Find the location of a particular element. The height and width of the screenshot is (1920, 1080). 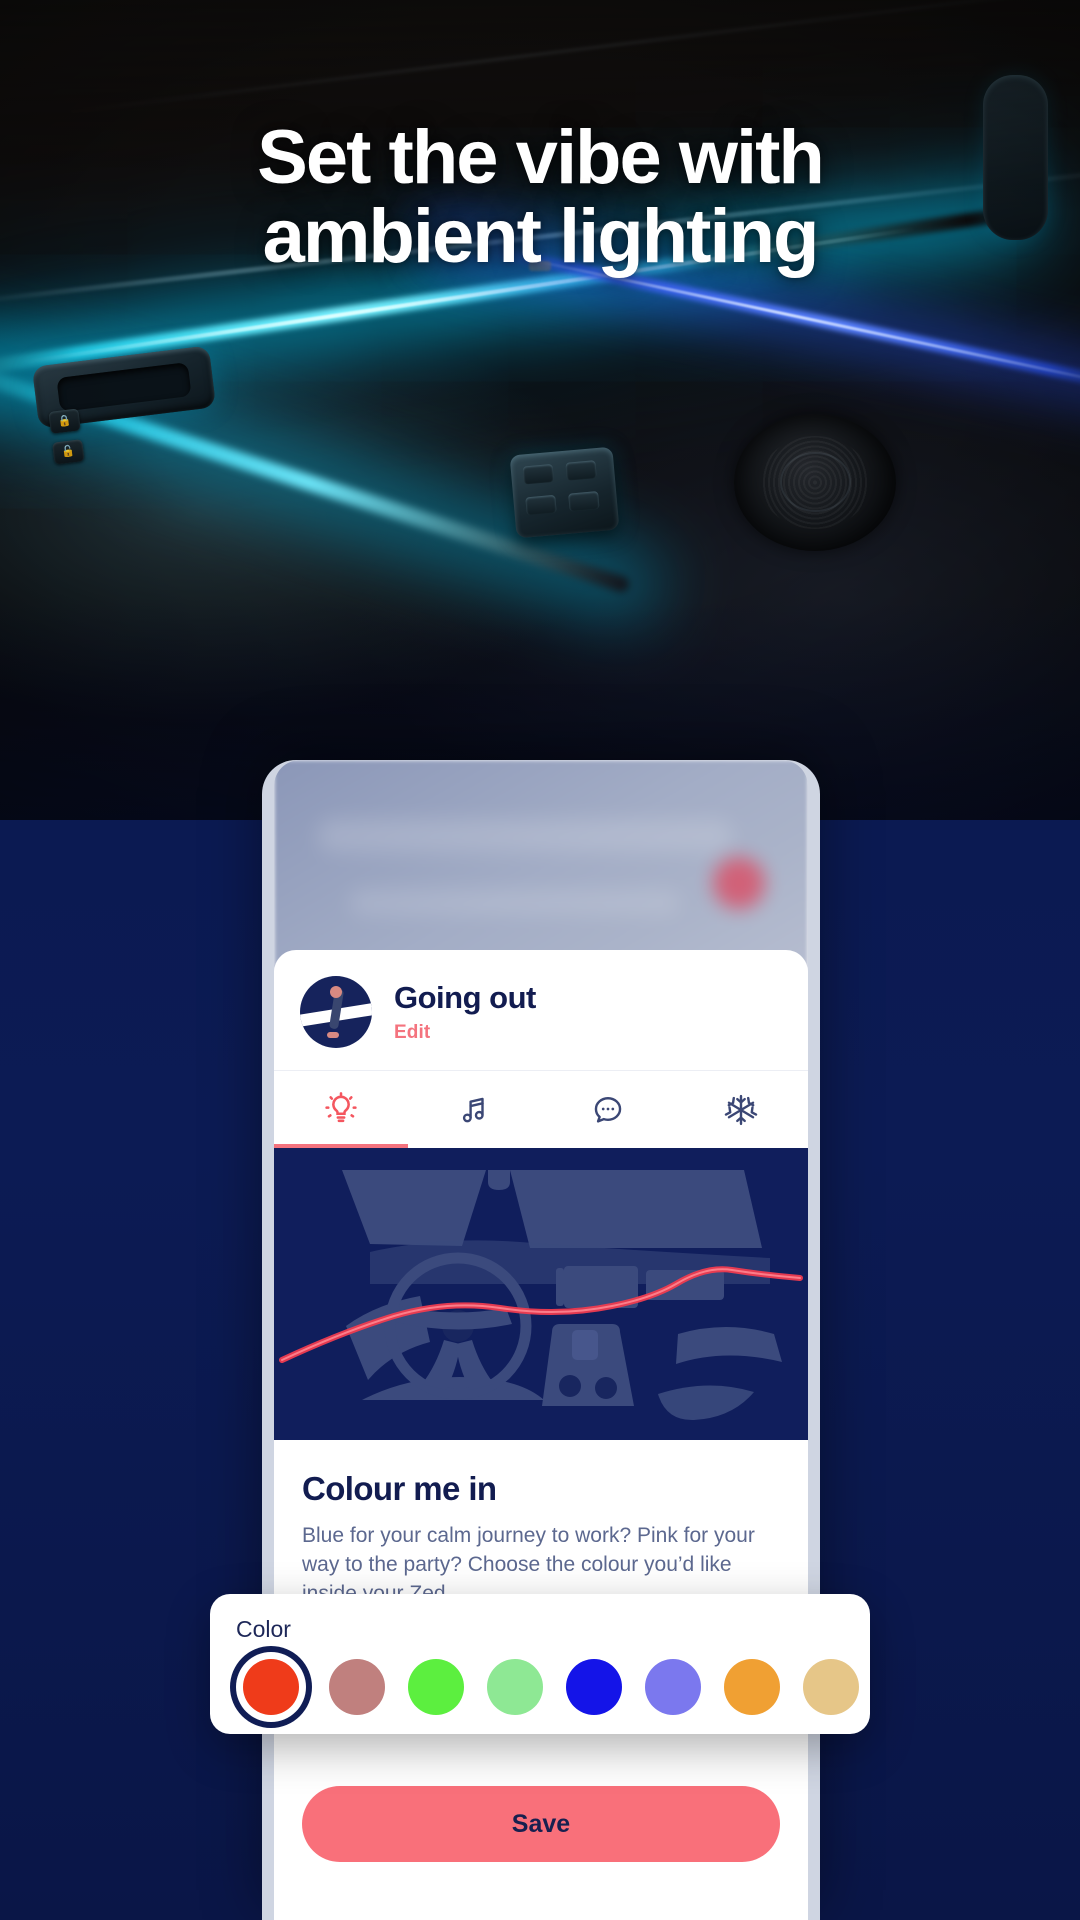

profile-name: Going out is located at coordinates (465, 997).